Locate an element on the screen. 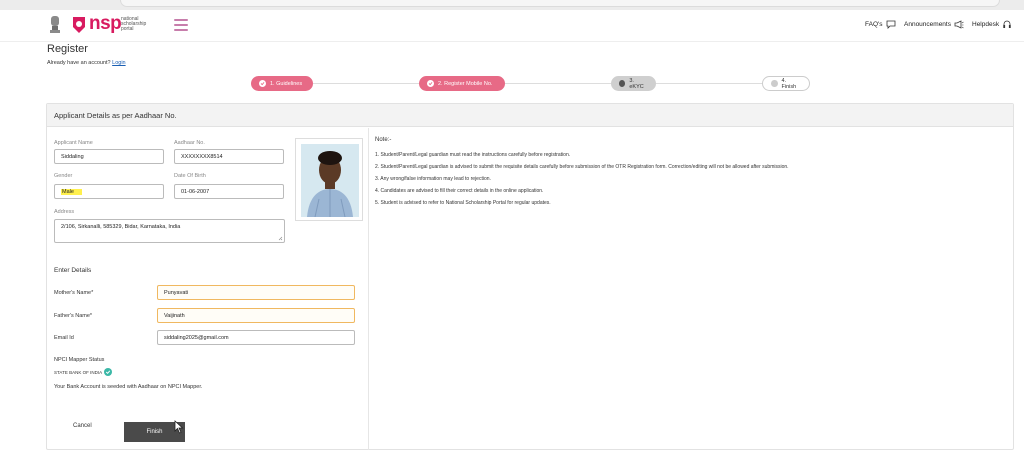  gender-label: Gender is located at coordinates (63, 176).